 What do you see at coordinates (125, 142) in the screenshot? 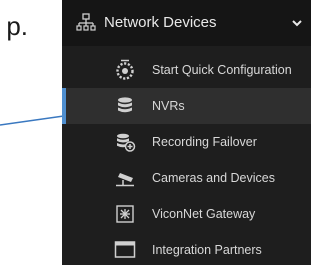
I see `failover-database-icon` at bounding box center [125, 142].